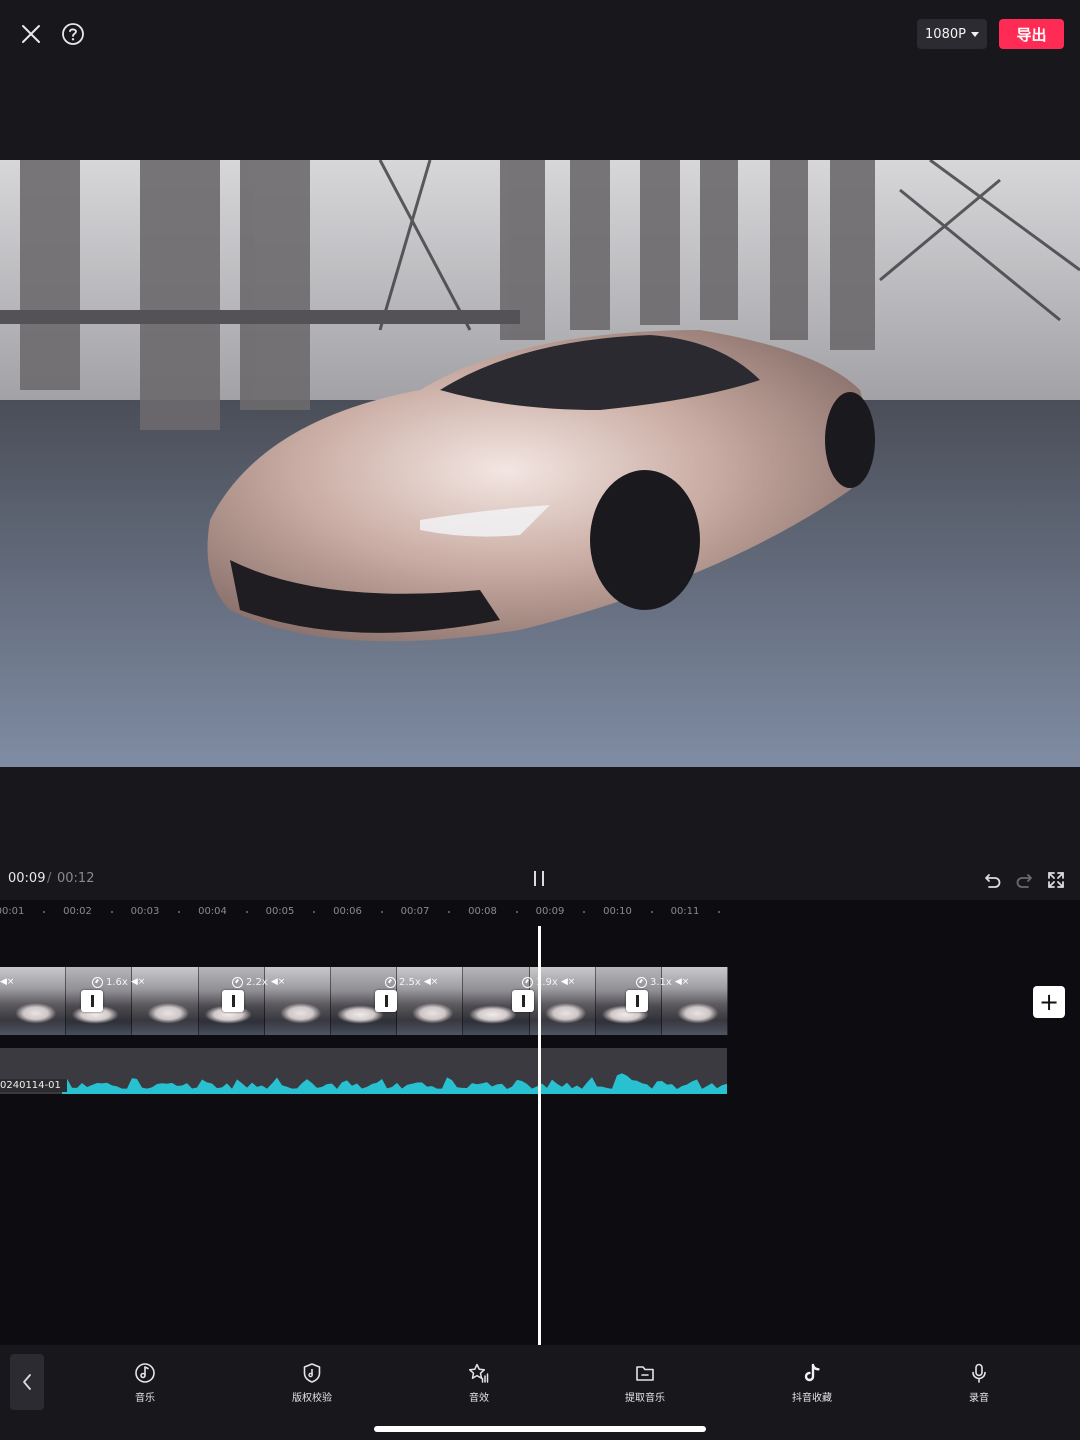  I want to click on help-icon, so click(73, 34).